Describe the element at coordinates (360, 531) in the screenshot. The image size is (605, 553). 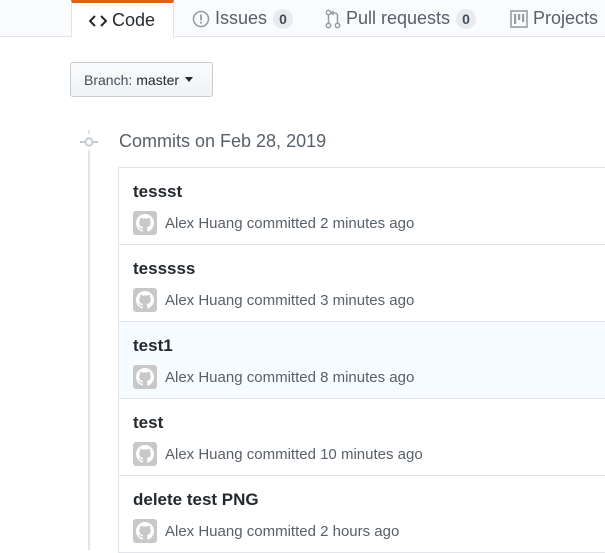
I see `commit-time: 2 hours ago` at that location.